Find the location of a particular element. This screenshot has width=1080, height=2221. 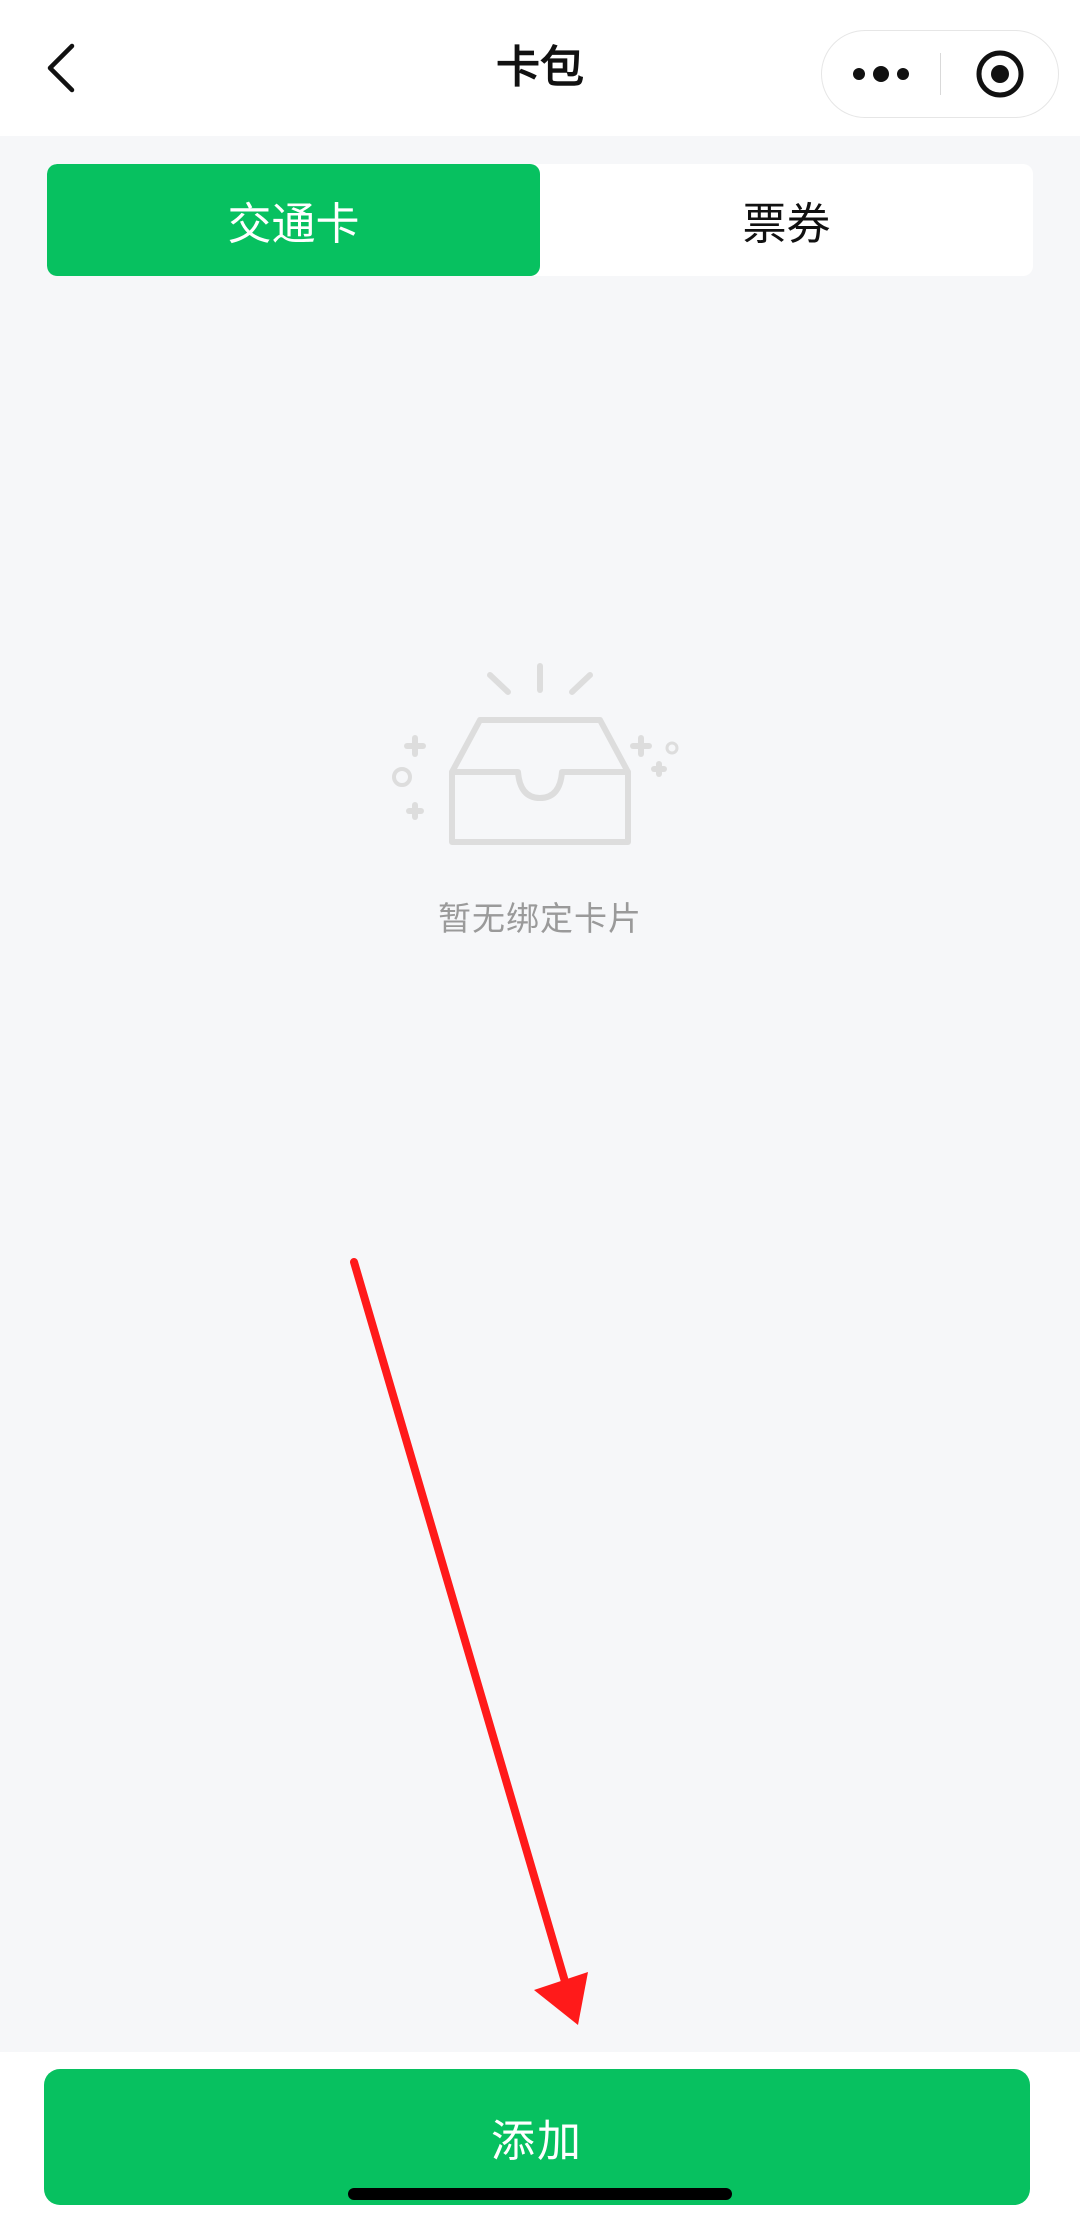

tab-transit-card: 交通卡 is located at coordinates (293, 220).